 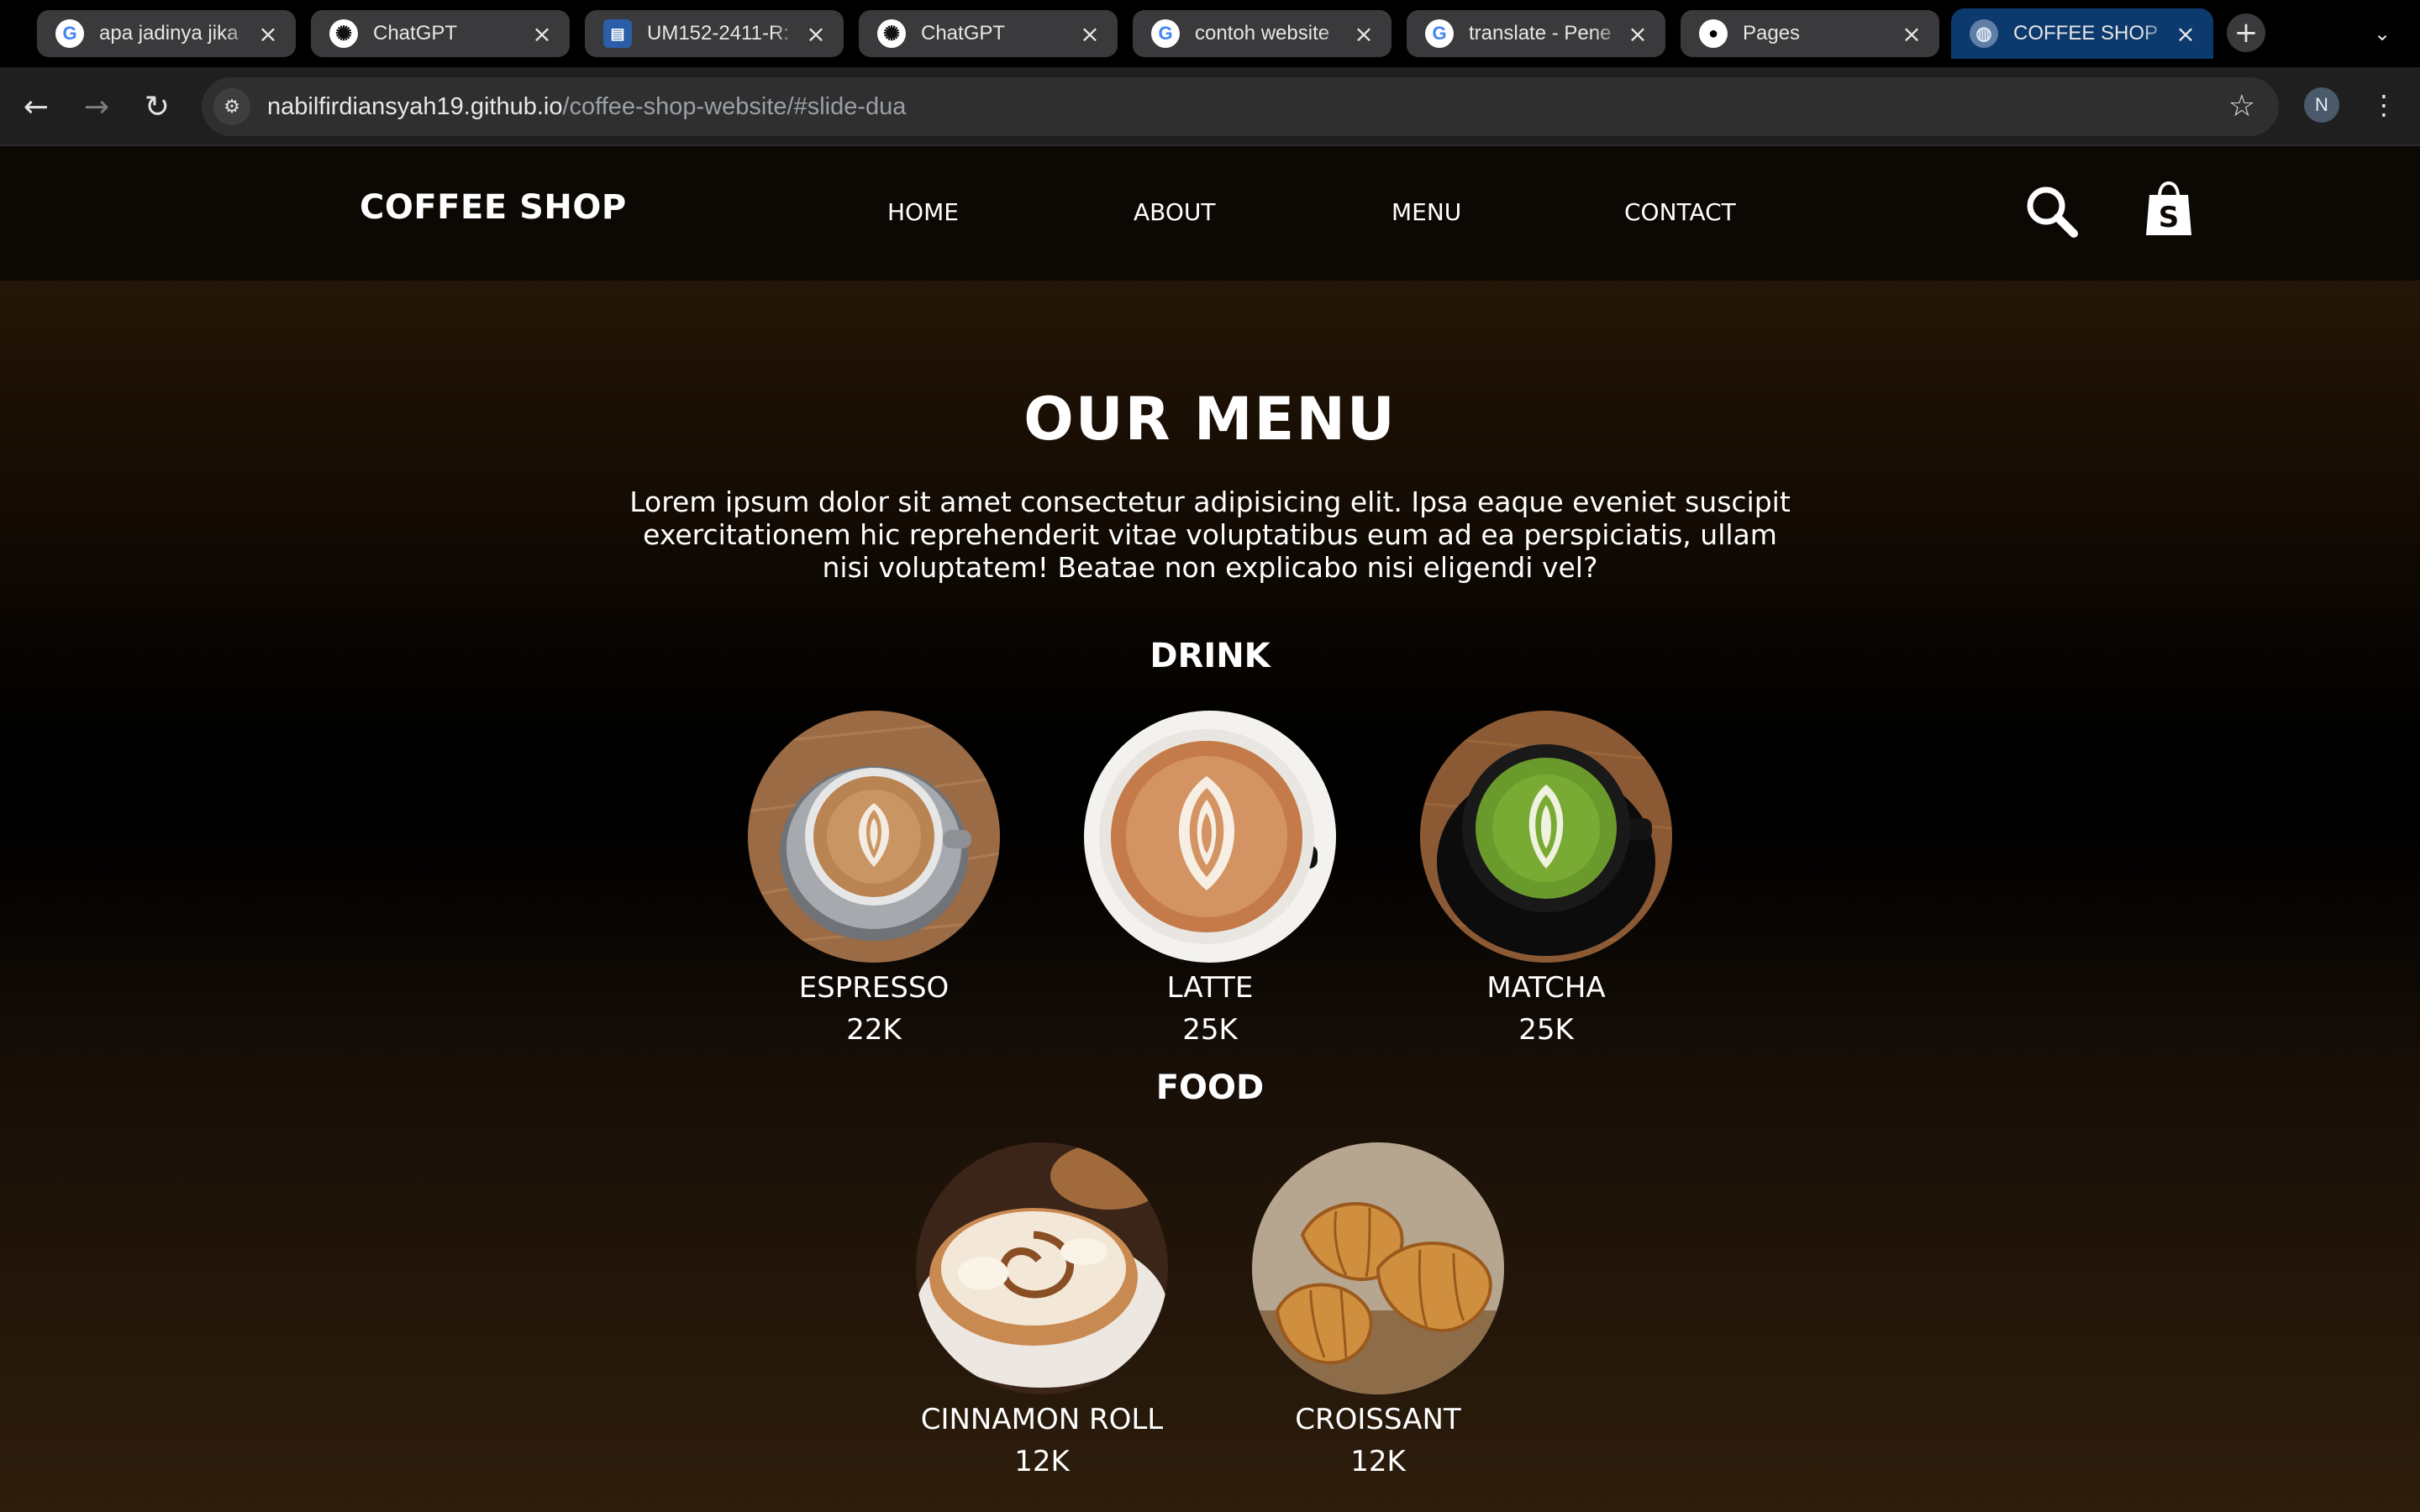 What do you see at coordinates (1042, 1268) in the screenshot?
I see `cinnamon-roll-image` at bounding box center [1042, 1268].